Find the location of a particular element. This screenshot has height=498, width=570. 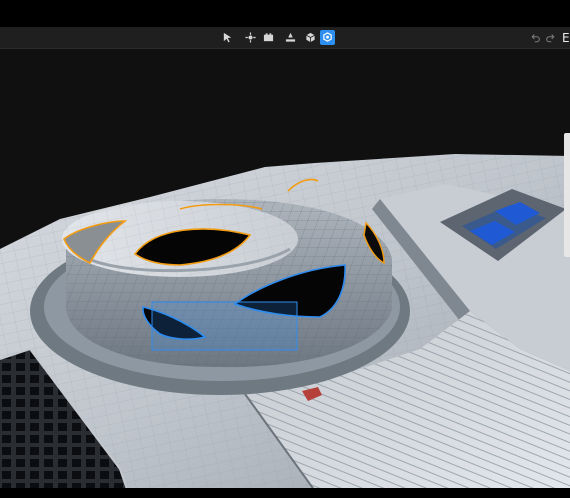

cursor-arrow-icon is located at coordinates (227, 37).